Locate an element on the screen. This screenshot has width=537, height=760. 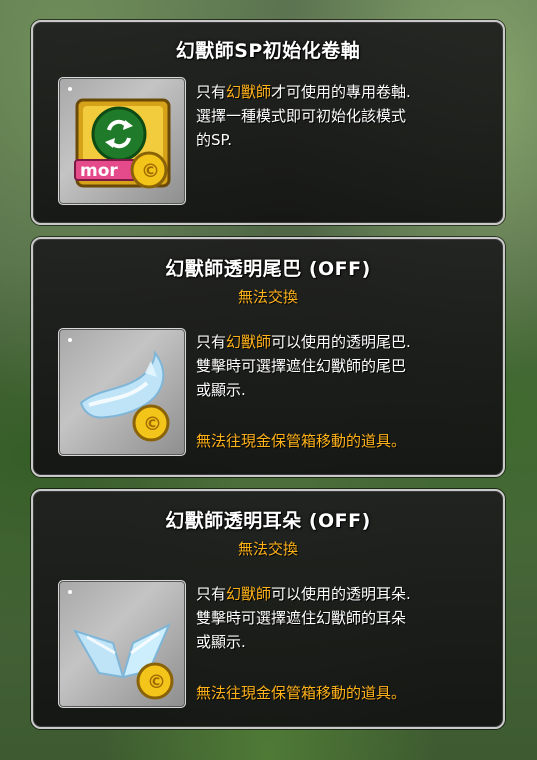
transparent-ears-icon: © is located at coordinates (123, 661).